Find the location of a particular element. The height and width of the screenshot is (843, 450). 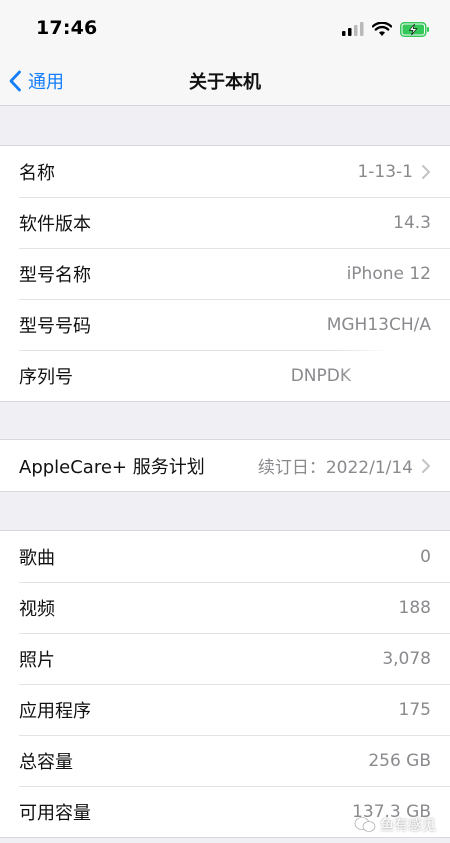

navigation-bar: 通用 关于本机 is located at coordinates (225, 81).